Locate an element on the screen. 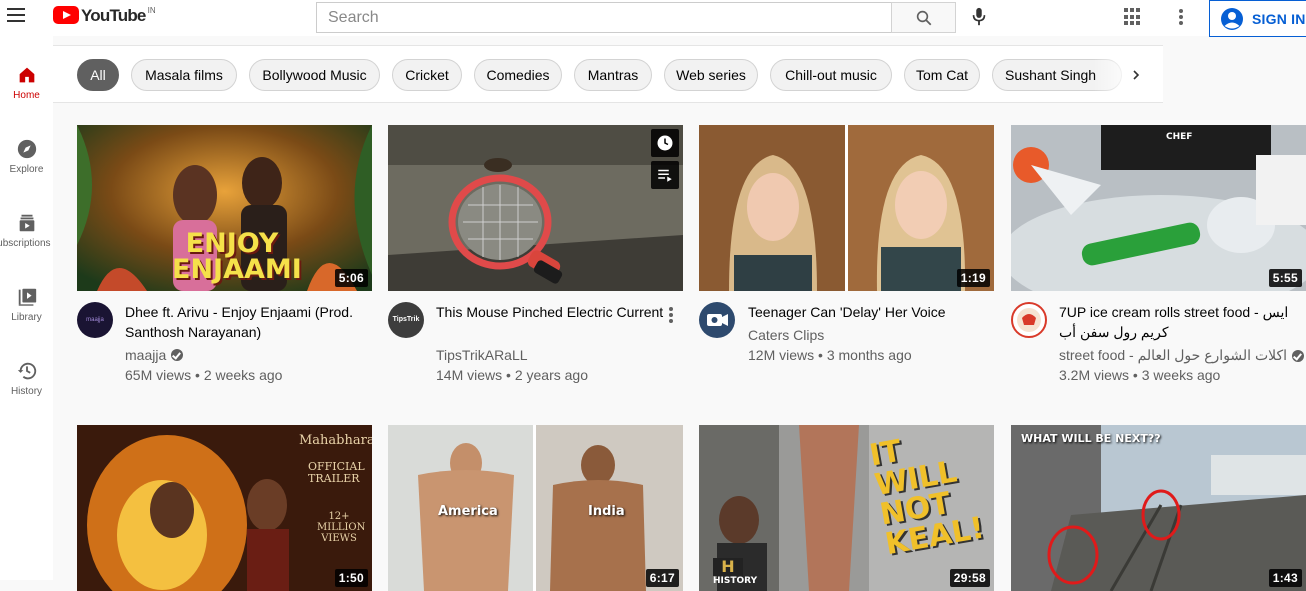 The image size is (1306, 591). sign-in-button: SIGN IN is located at coordinates (1257, 18).